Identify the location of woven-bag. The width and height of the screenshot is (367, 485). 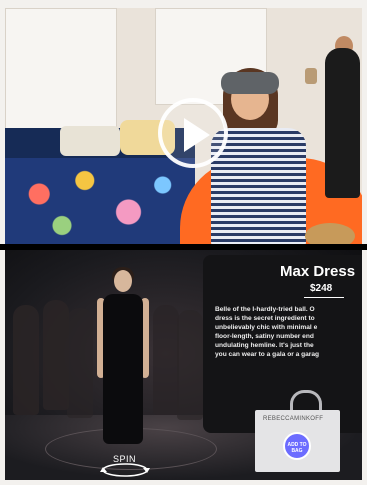
(330, 233).